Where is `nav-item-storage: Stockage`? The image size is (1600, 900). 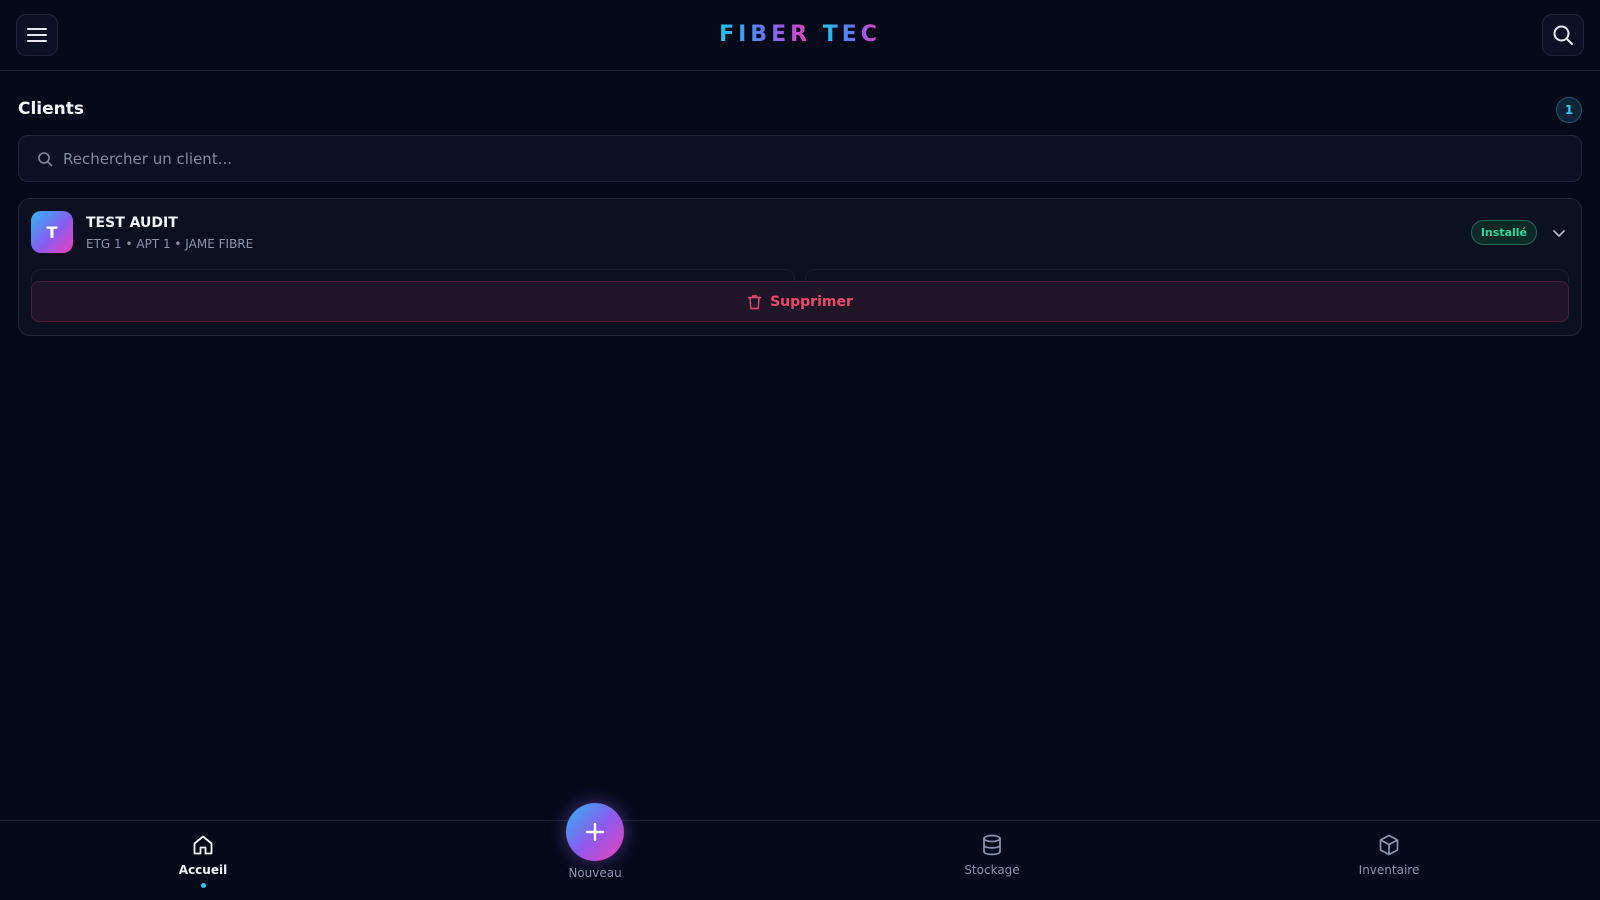 nav-item-storage: Stockage is located at coordinates (992, 863).